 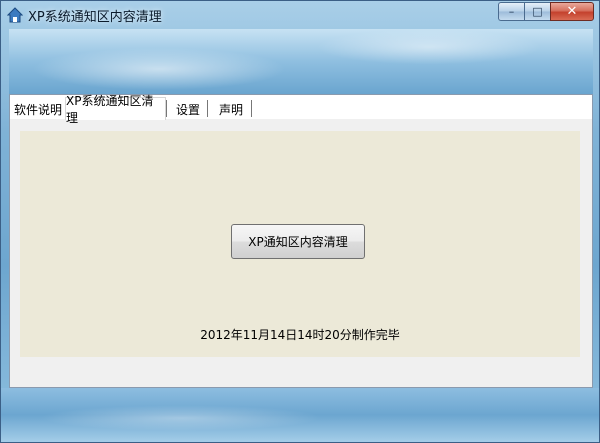 I want to click on minimize-button: –, so click(x=511, y=11).